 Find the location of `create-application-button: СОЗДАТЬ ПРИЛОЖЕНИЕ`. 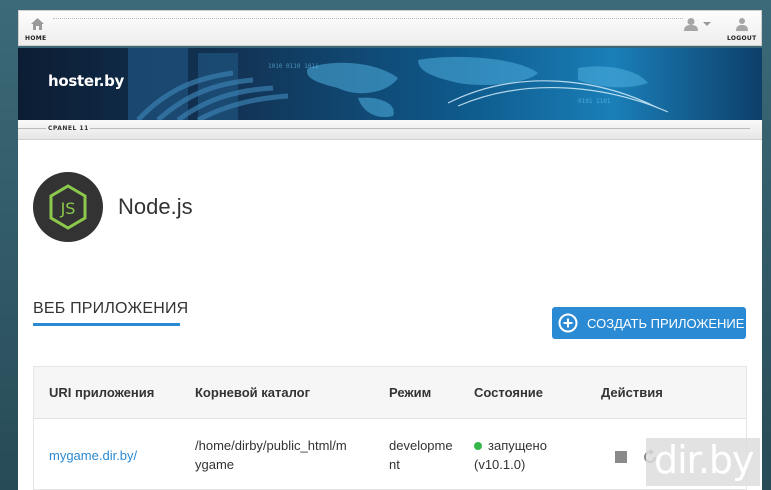

create-application-button: СОЗДАТЬ ПРИЛОЖЕНИЕ is located at coordinates (649, 323).